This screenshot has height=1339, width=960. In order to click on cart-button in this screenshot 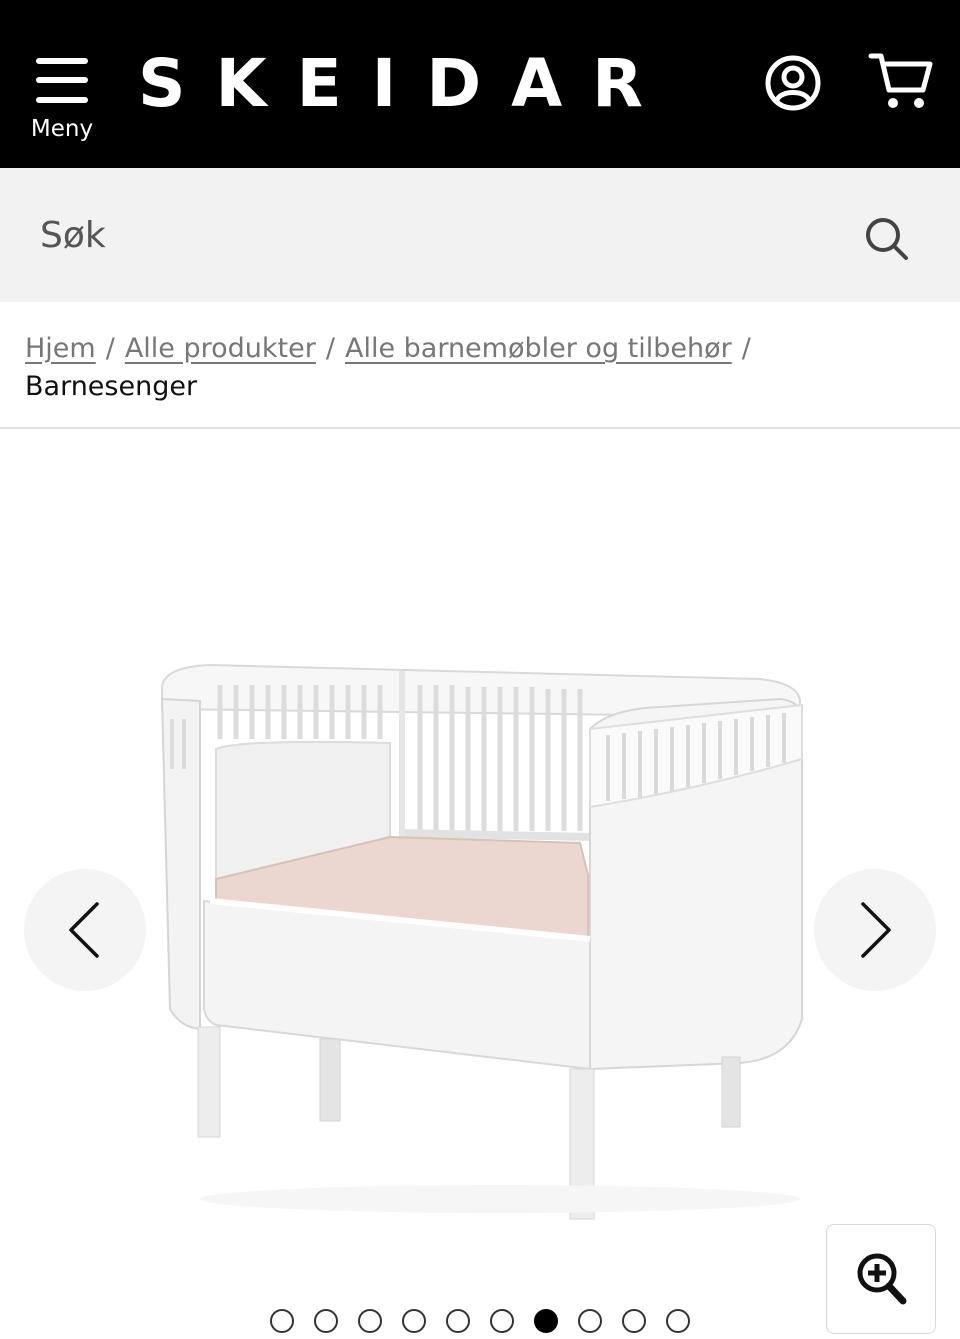, I will do `click(901, 81)`.